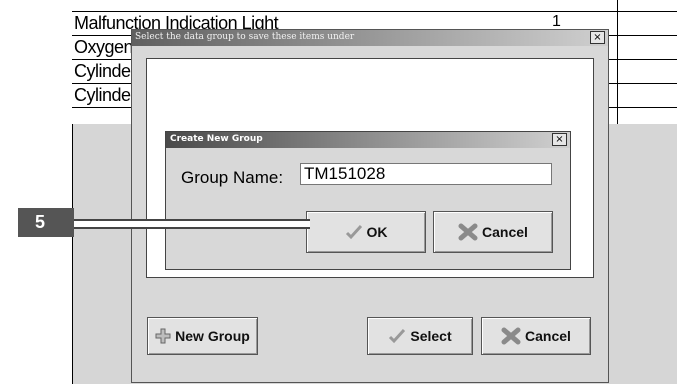 The image size is (677, 384). What do you see at coordinates (163, 336) in the screenshot?
I see `plus-icon` at bounding box center [163, 336].